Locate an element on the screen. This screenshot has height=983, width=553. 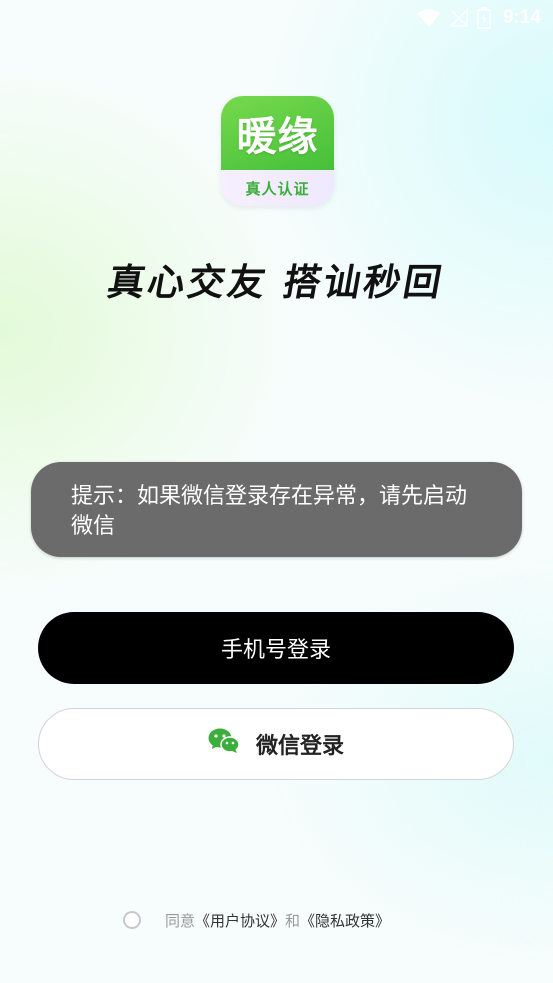
battery-icon is located at coordinates (483, 18).